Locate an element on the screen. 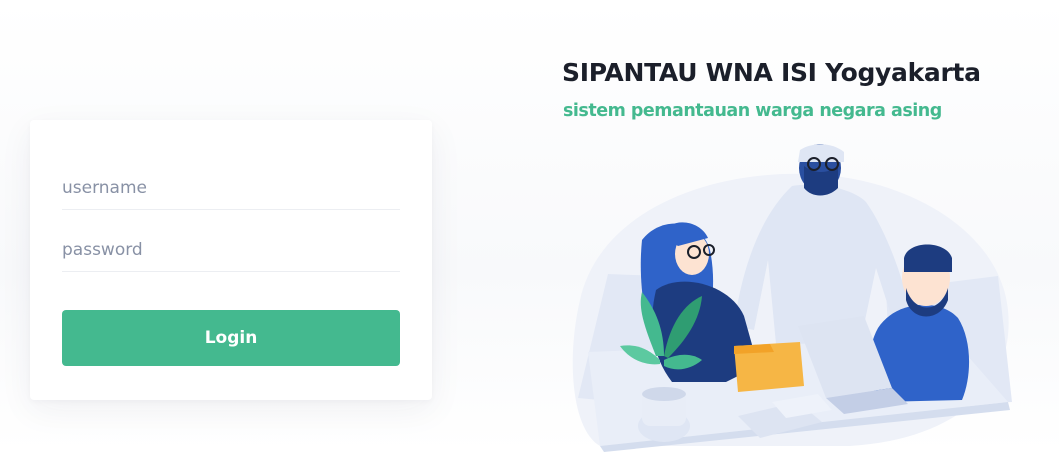  password-input is located at coordinates (231, 250).